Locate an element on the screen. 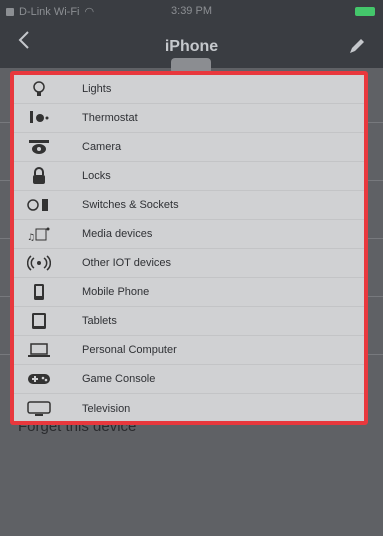  menu-item-camera: Camera is located at coordinates (189, 147).